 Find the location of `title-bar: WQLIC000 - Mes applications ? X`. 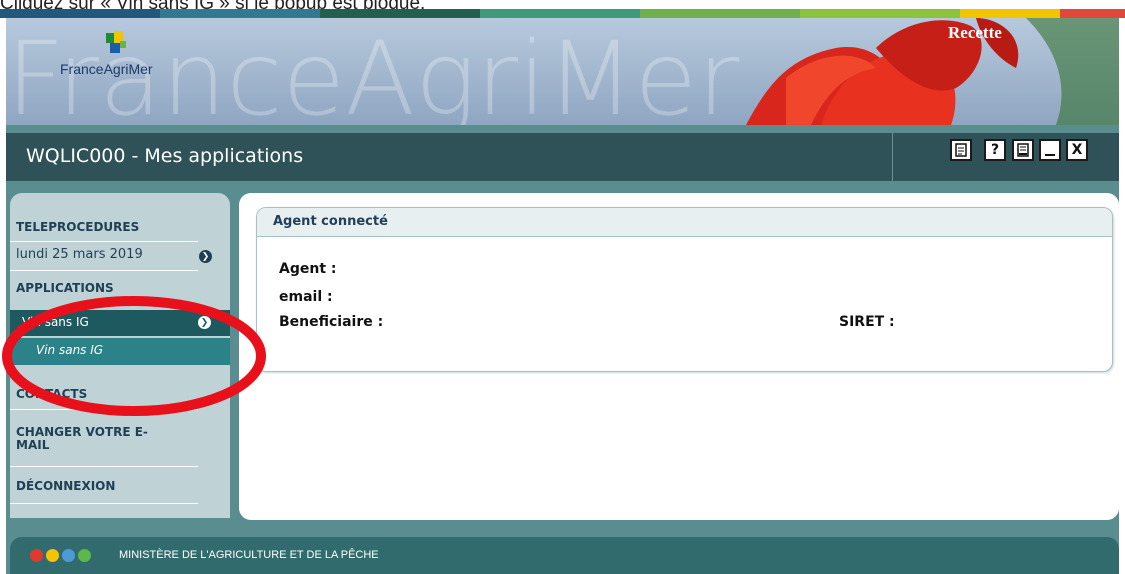

title-bar: WQLIC000 - Mes applications ? X is located at coordinates (562, 157).